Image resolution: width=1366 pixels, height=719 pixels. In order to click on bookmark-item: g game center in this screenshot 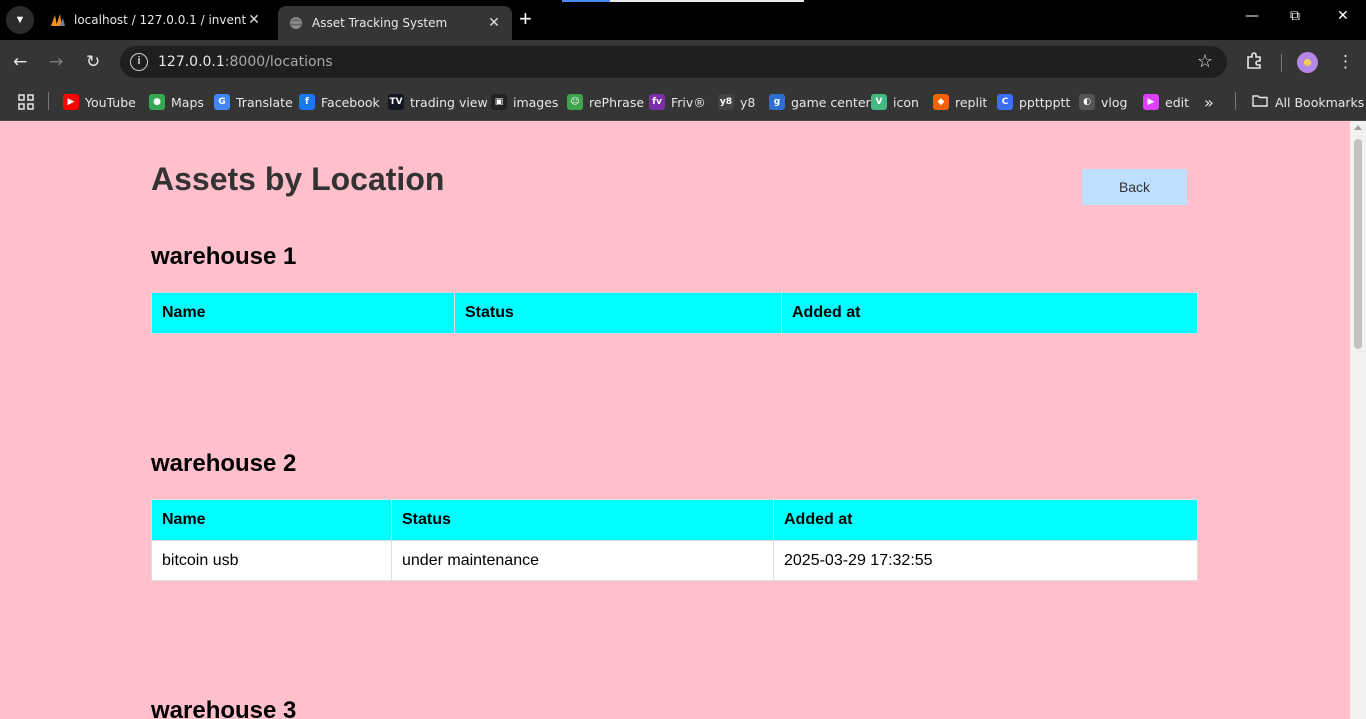, I will do `click(820, 102)`.